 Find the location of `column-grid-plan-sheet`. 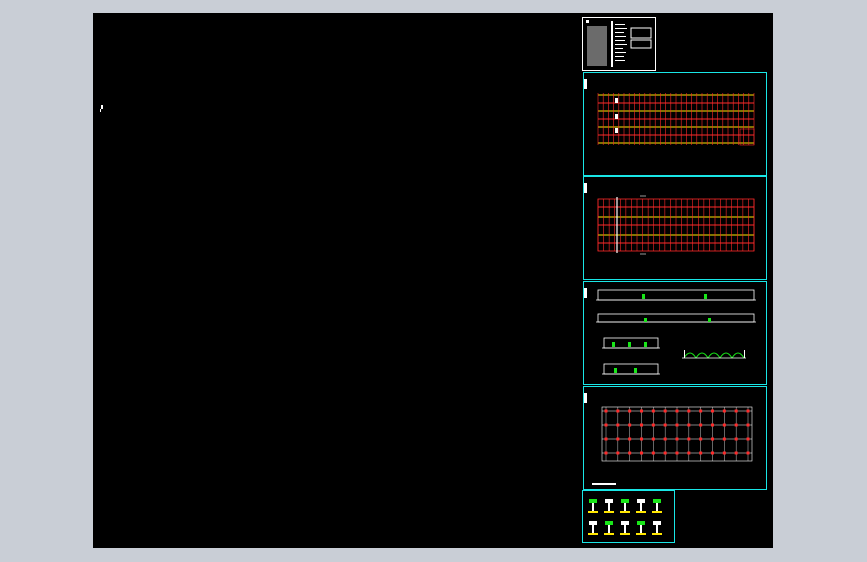

column-grid-plan-sheet is located at coordinates (675, 438).